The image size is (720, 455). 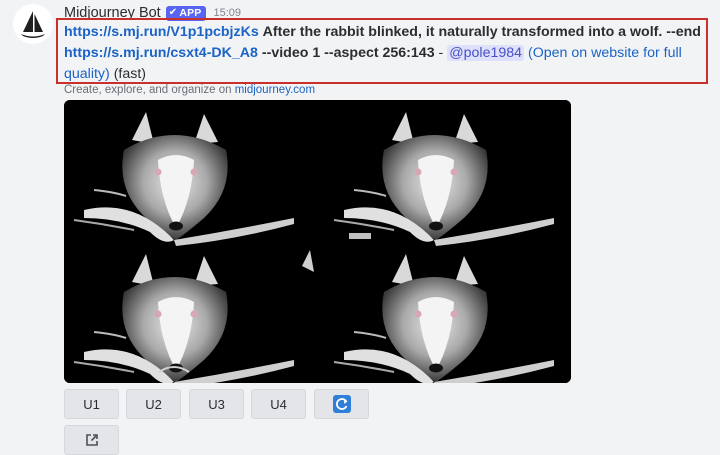 I want to click on external-link-icon, so click(x=91, y=440).